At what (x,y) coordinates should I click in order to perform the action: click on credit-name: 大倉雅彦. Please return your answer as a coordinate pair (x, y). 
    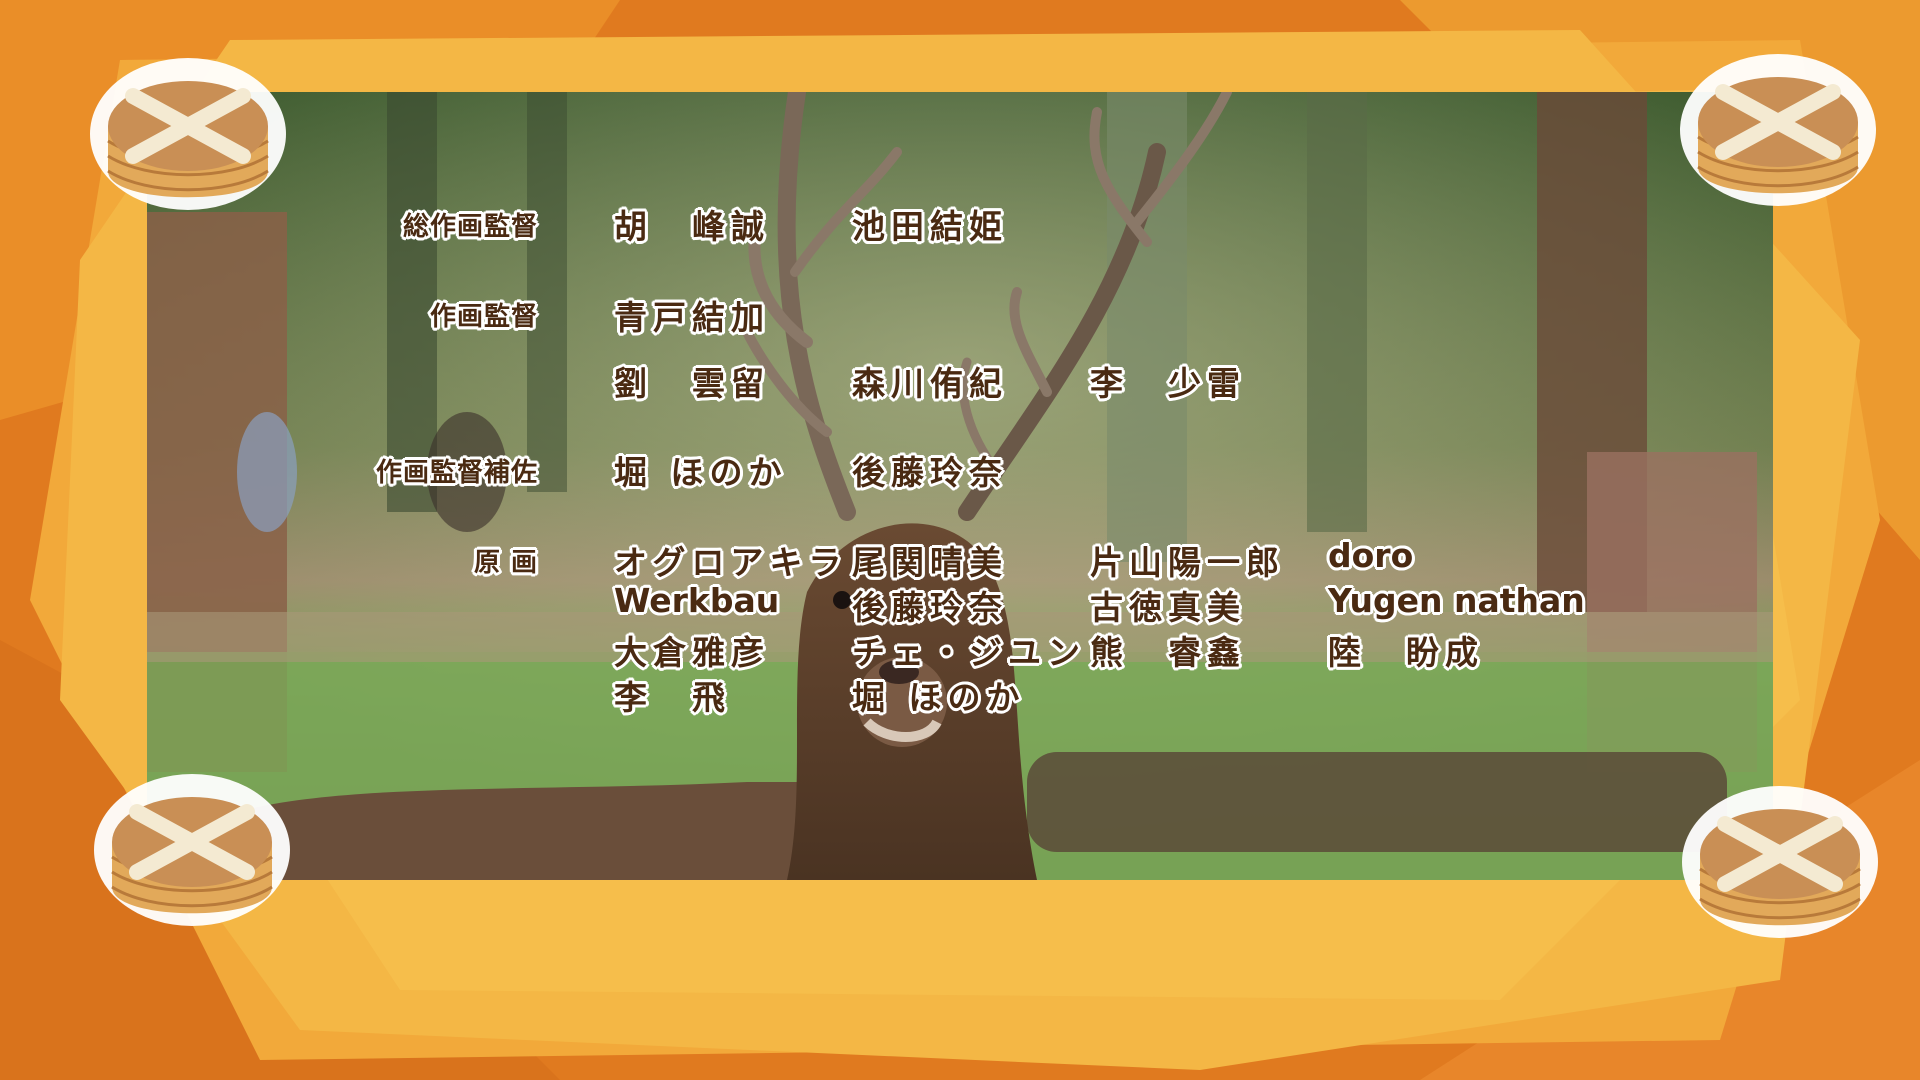
    Looking at the image, I should click on (692, 652).